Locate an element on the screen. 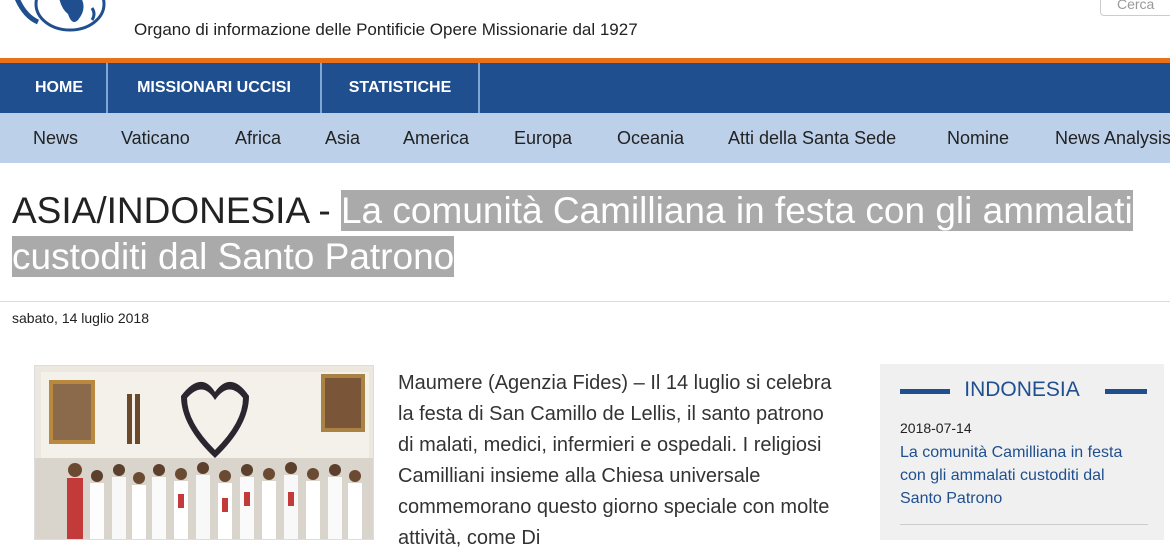 The height and width of the screenshot is (554, 1170). subnav-america: America is located at coordinates (436, 138).